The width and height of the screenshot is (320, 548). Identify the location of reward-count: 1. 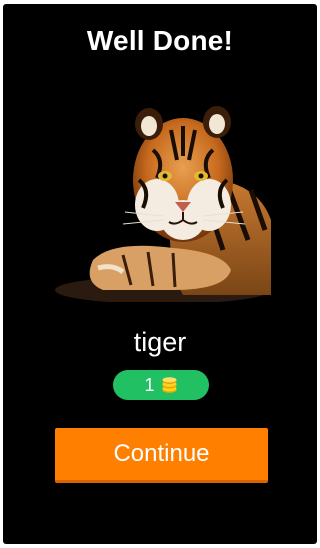
(149, 385).